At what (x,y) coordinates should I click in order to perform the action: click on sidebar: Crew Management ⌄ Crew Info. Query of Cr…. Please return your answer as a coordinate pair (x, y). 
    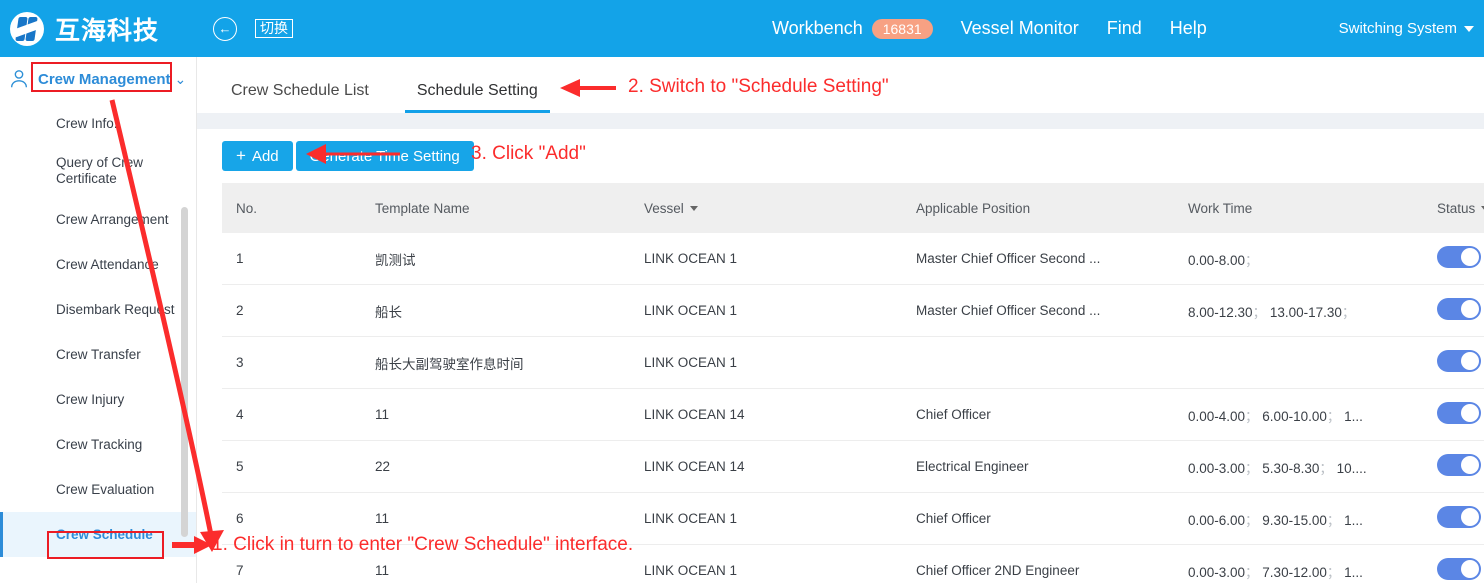
    Looking at the image, I should click on (98, 320).